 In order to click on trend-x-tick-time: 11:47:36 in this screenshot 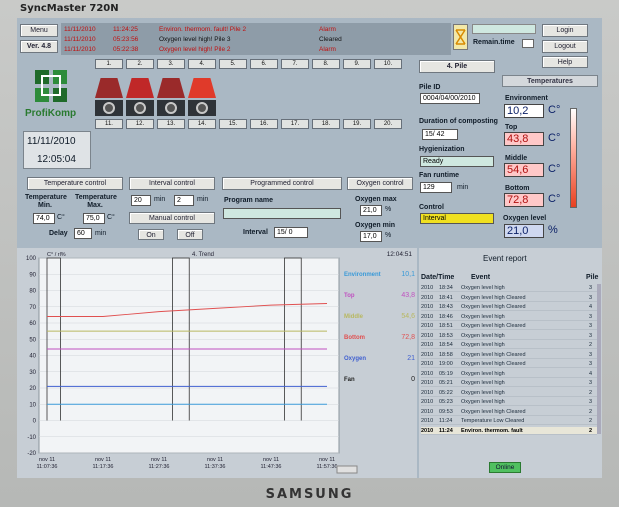, I will do `click(270, 467)`.